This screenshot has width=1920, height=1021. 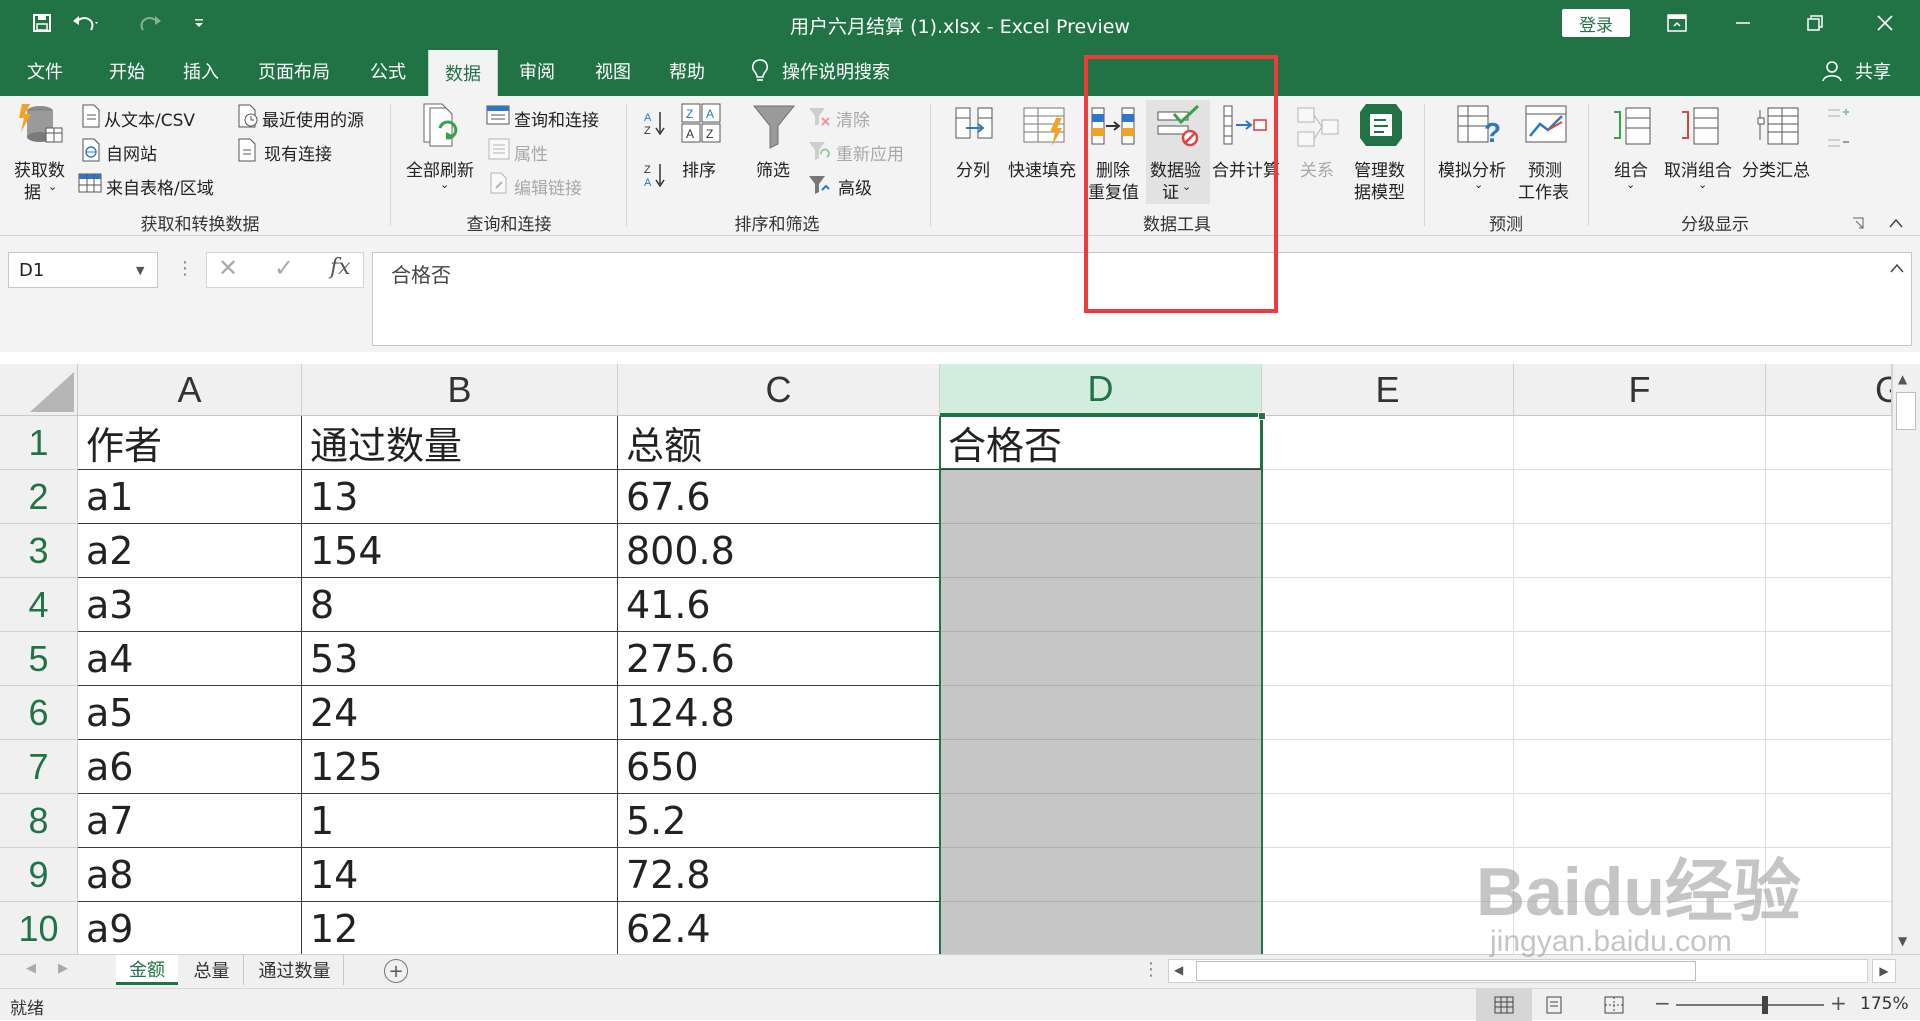 What do you see at coordinates (853, 118) in the screenshot?
I see `clear-button: 清除` at bounding box center [853, 118].